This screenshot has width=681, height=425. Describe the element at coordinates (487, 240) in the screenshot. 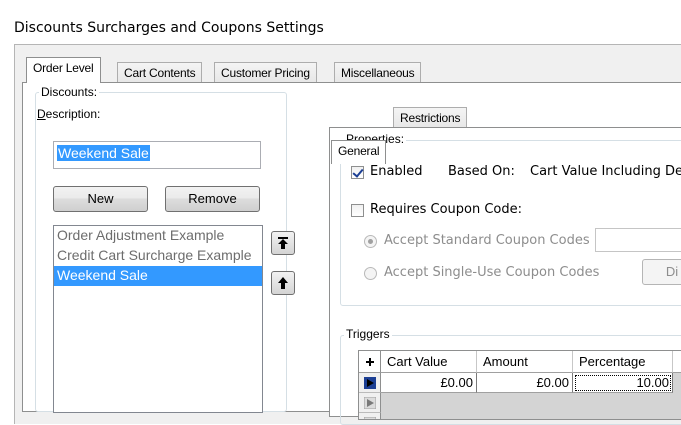

I see `accept-standard-label: Accept Standard Coupon Codes` at that location.